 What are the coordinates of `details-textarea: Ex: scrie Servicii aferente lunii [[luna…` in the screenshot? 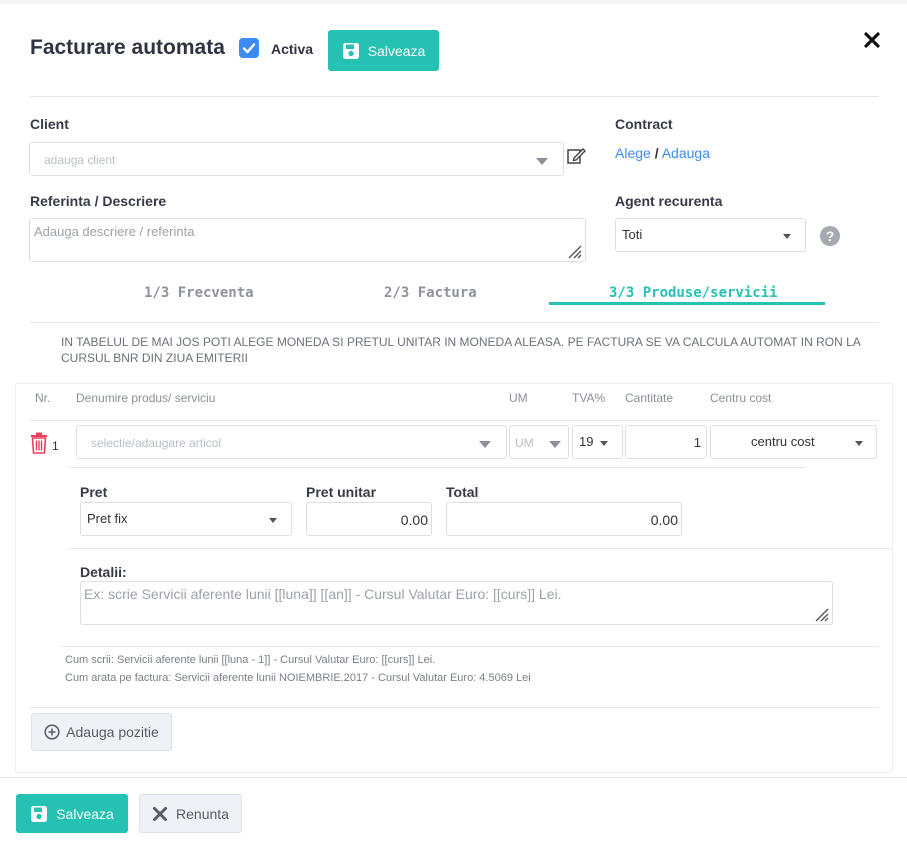 It's located at (456, 603).